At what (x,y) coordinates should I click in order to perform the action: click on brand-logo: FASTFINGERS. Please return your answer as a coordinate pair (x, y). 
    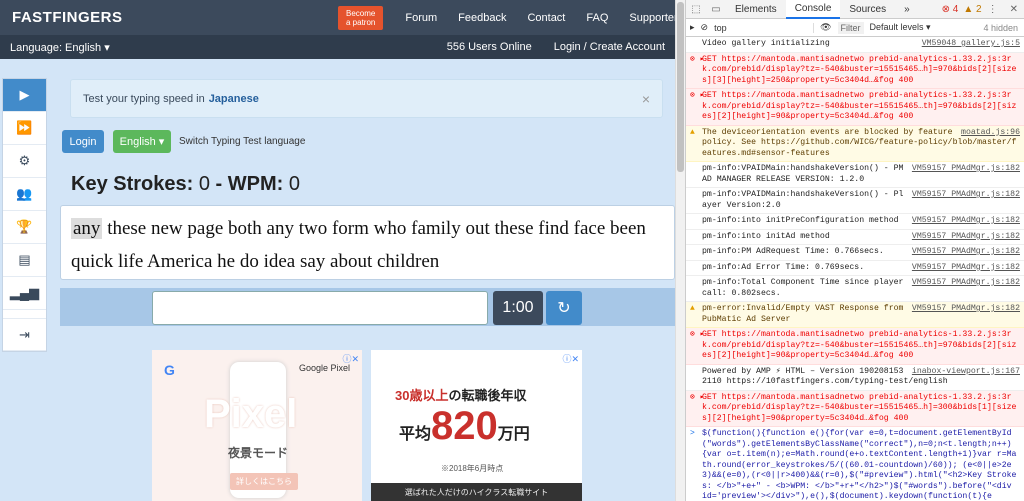
    Looking at the image, I should click on (65, 18).